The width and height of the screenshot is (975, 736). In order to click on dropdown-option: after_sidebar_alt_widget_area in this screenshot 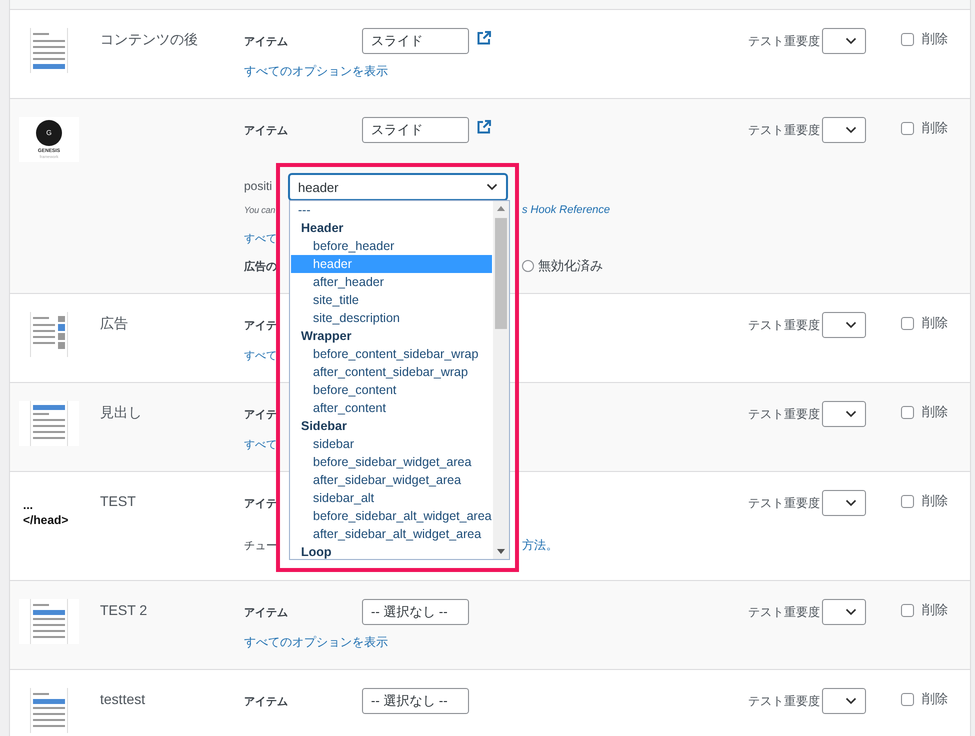, I will do `click(391, 534)`.